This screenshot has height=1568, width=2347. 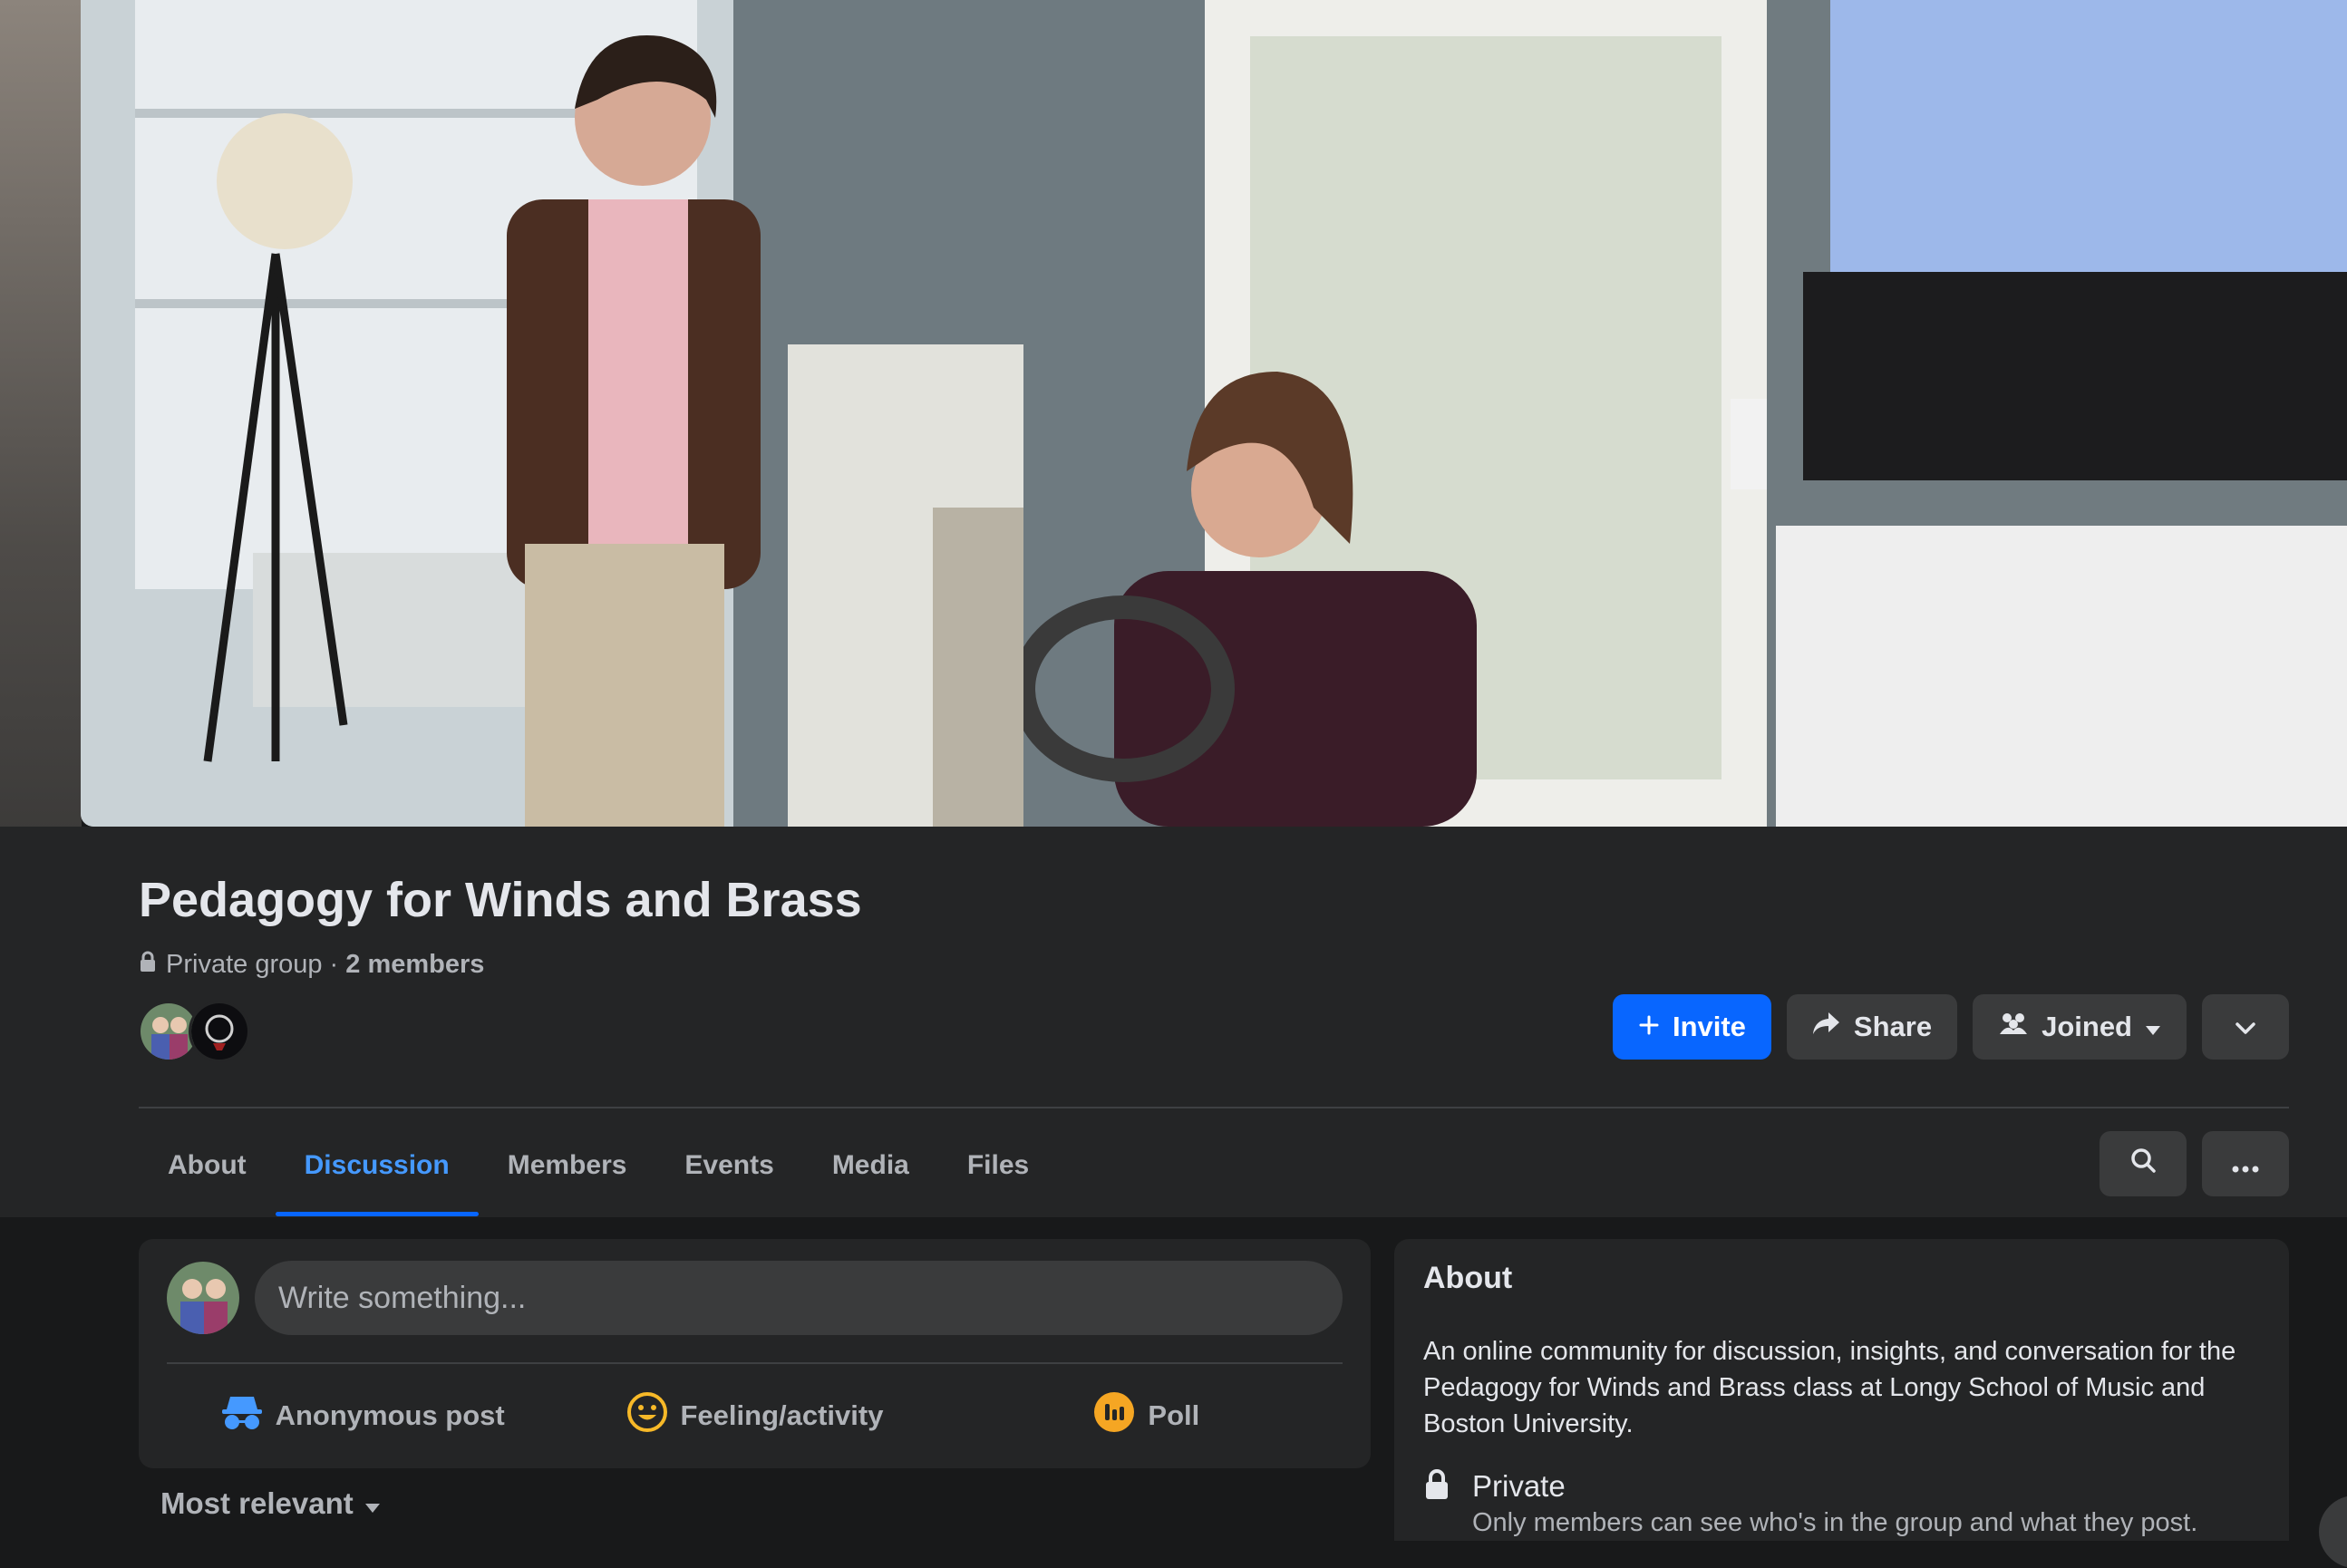 I want to click on feed-sort-dropdown: Most relevant, so click(x=271, y=1504).